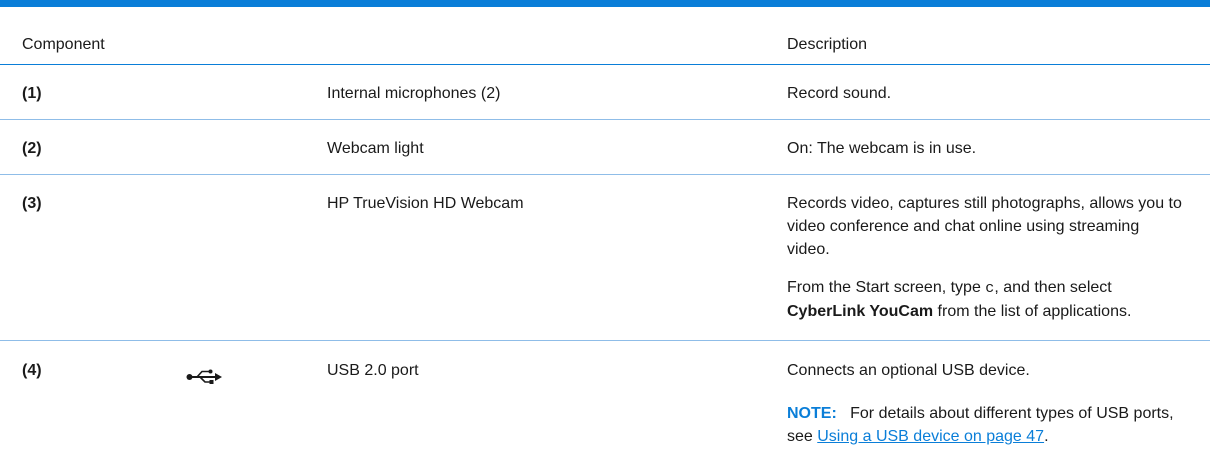 Image resolution: width=1210 pixels, height=459 pixels. I want to click on row-1-description: Record sound., so click(839, 93).